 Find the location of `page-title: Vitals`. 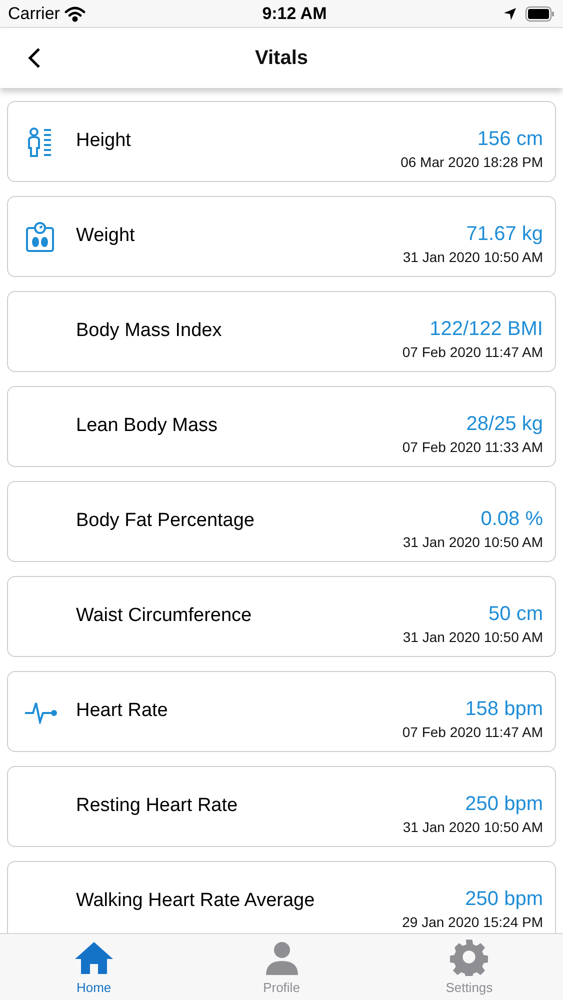

page-title: Vitals is located at coordinates (281, 58).